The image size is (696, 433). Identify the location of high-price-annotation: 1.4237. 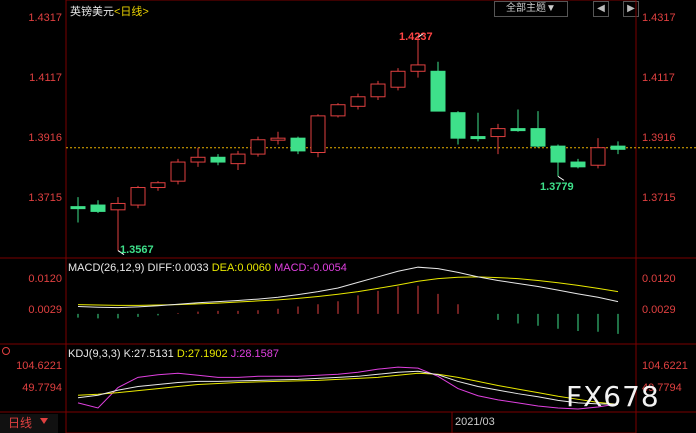
(416, 37).